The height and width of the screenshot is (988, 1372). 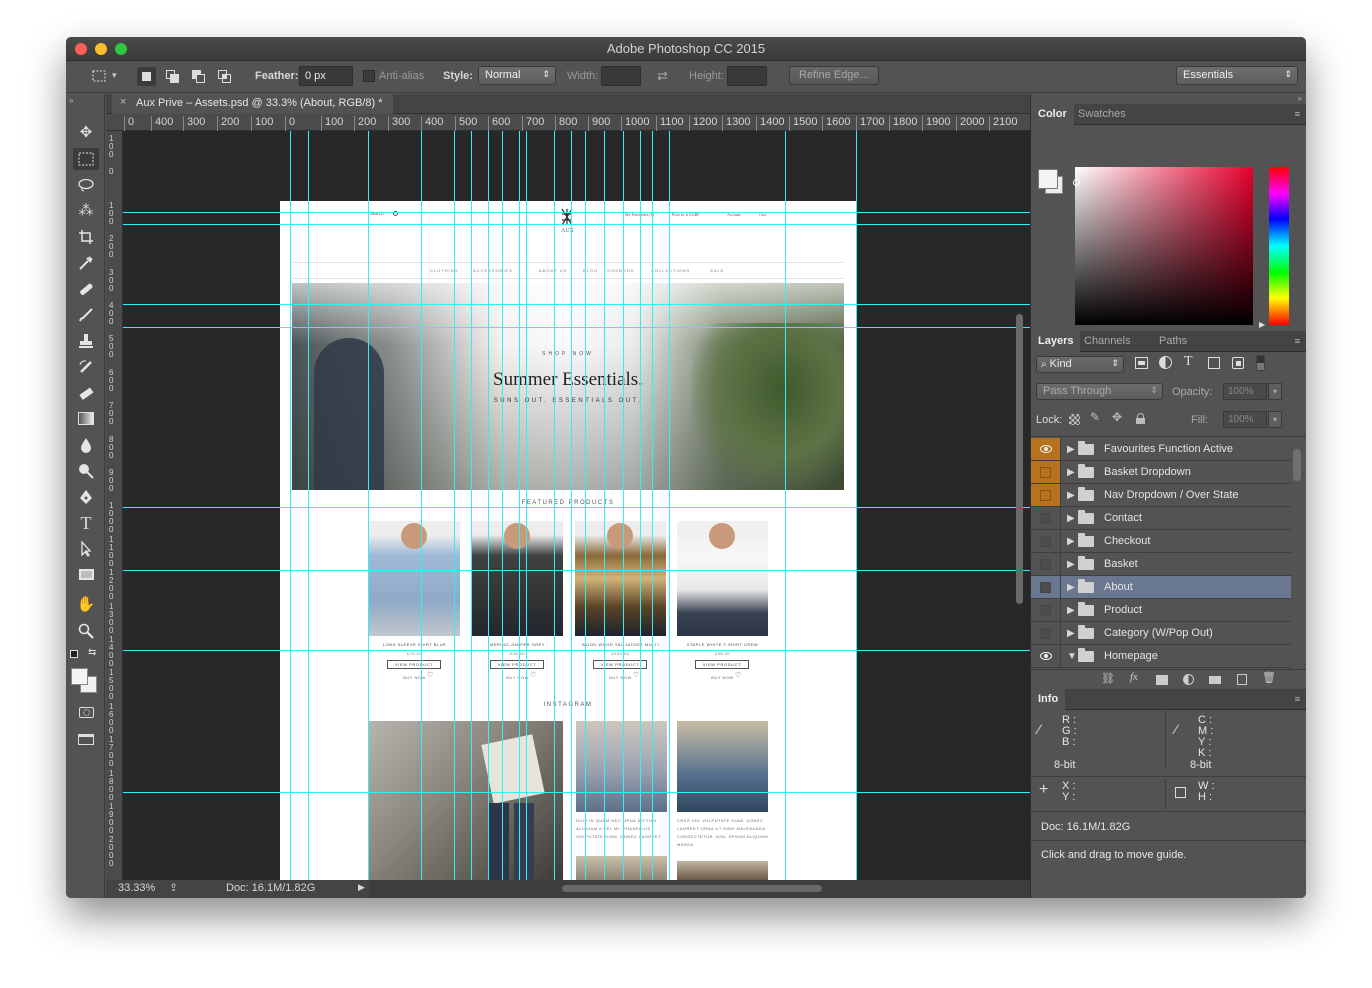 What do you see at coordinates (1237, 75) in the screenshot?
I see `workspace-select: Essentials ⇕` at bounding box center [1237, 75].